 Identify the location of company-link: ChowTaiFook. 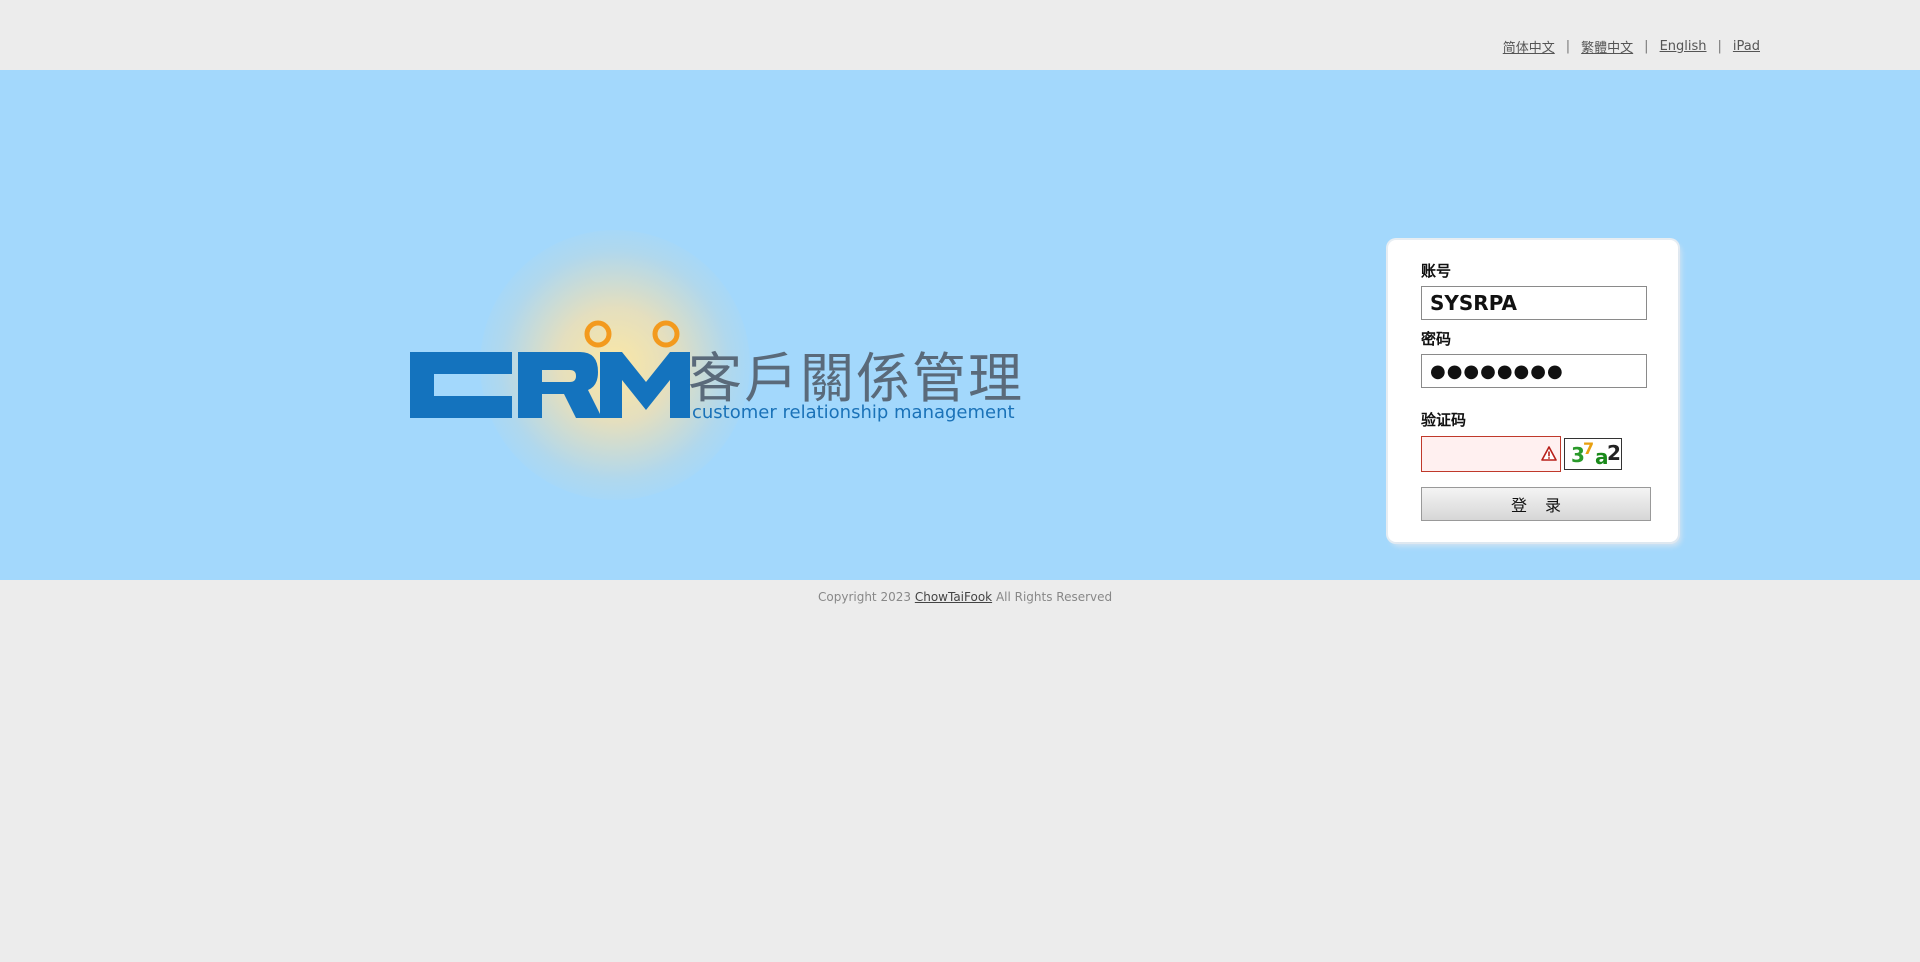
(953, 597).